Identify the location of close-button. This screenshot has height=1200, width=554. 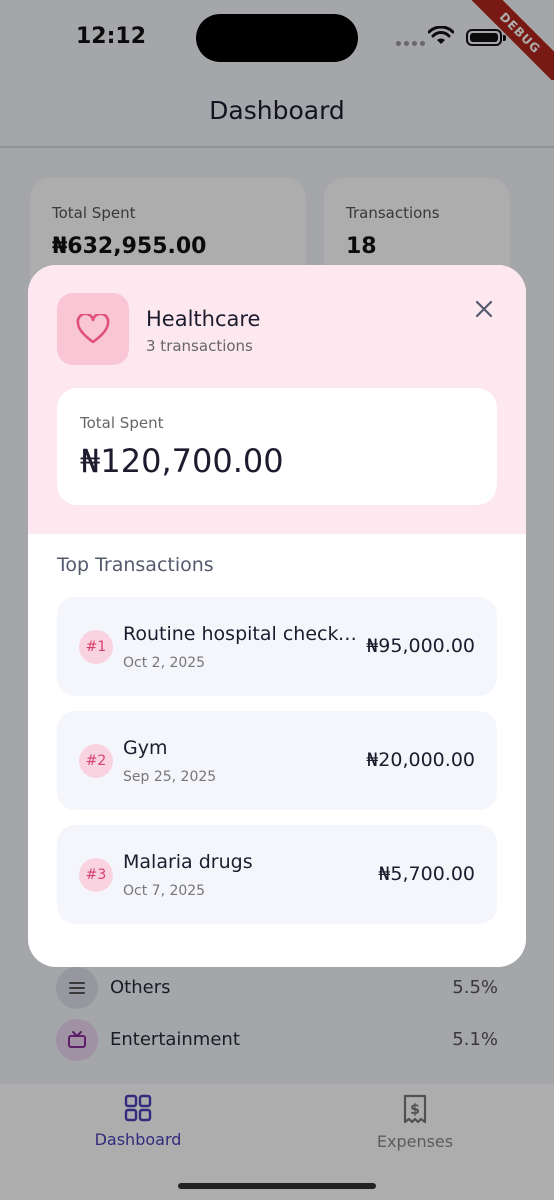
(484, 309).